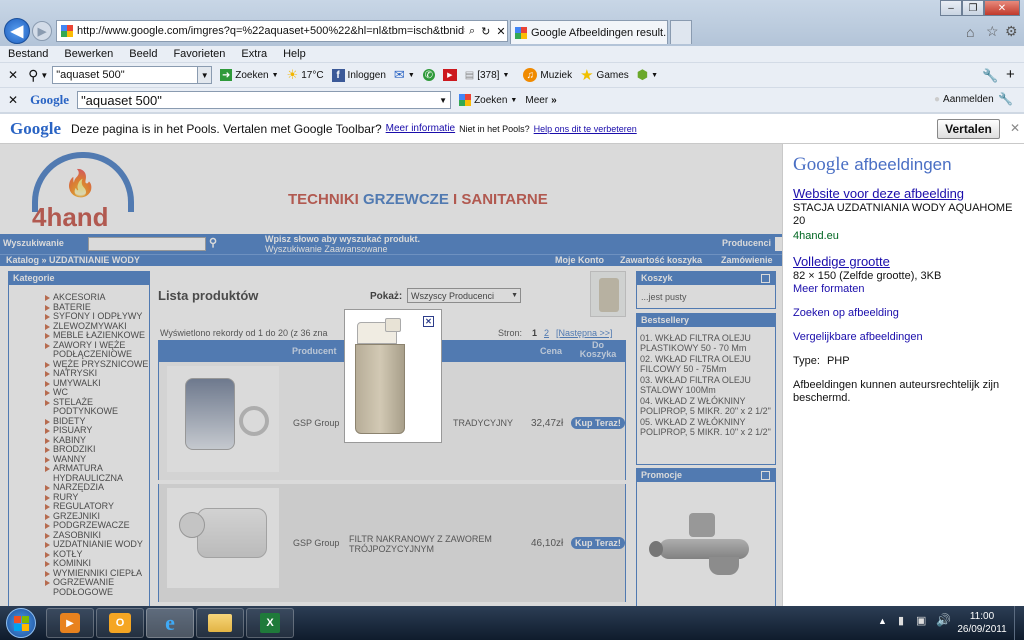  Describe the element at coordinates (264, 100) in the screenshot. I see `google-toolbar-search: "aquaset 500" ▼` at that location.